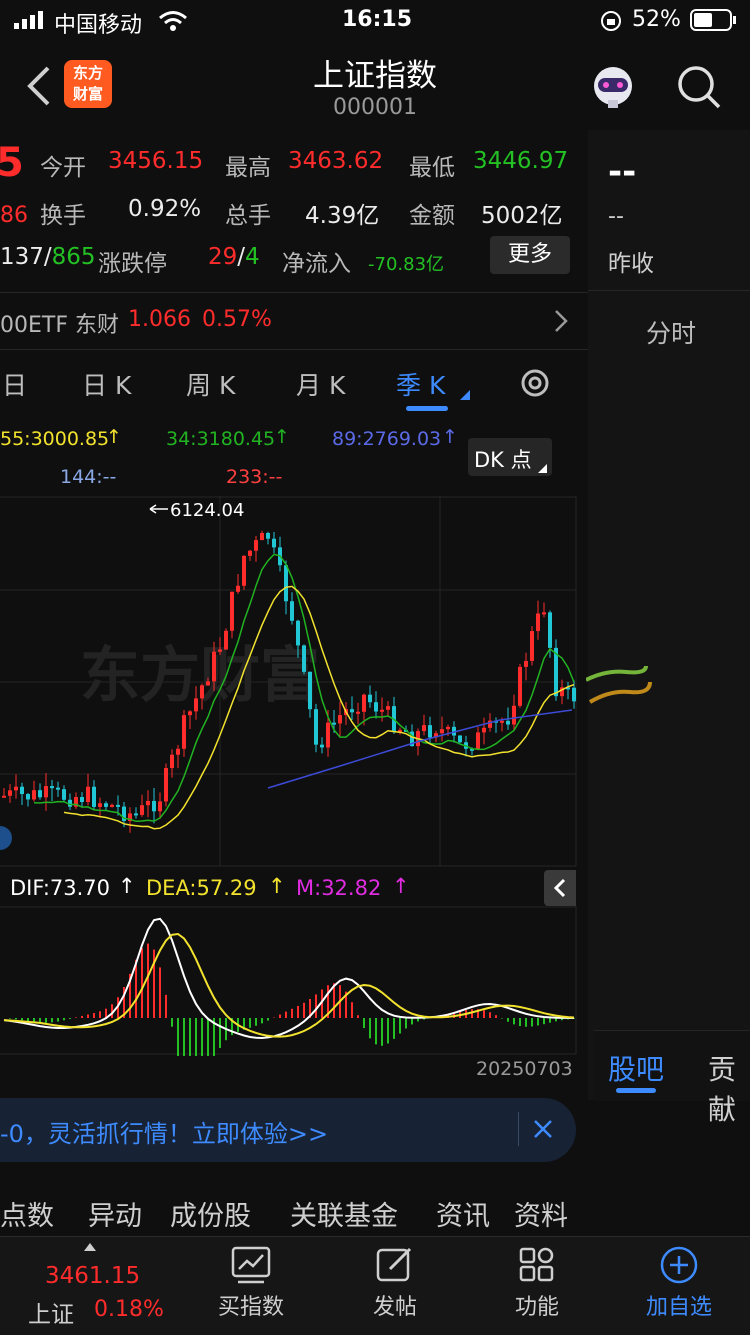 This screenshot has width=750, height=1335. Describe the element at coordinates (420, 384) in the screenshot. I see `tab-quarterly-k: 季 K` at that location.